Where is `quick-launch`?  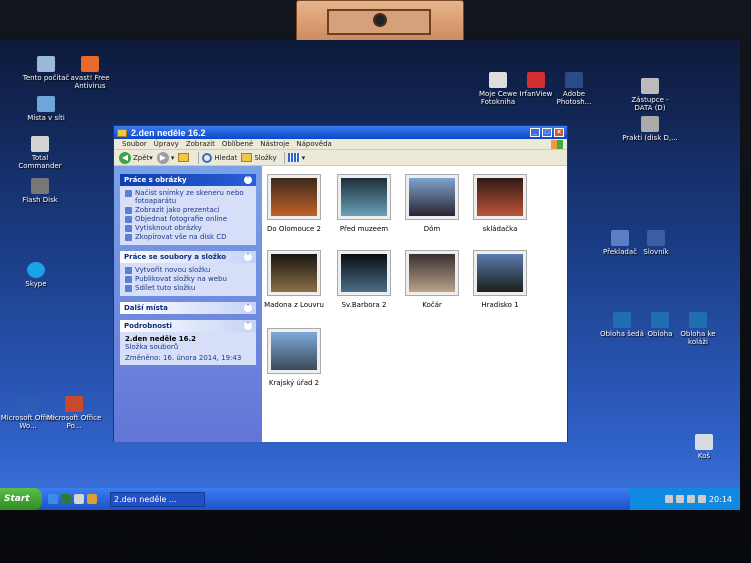
quick-launch is located at coordinates (74, 499).